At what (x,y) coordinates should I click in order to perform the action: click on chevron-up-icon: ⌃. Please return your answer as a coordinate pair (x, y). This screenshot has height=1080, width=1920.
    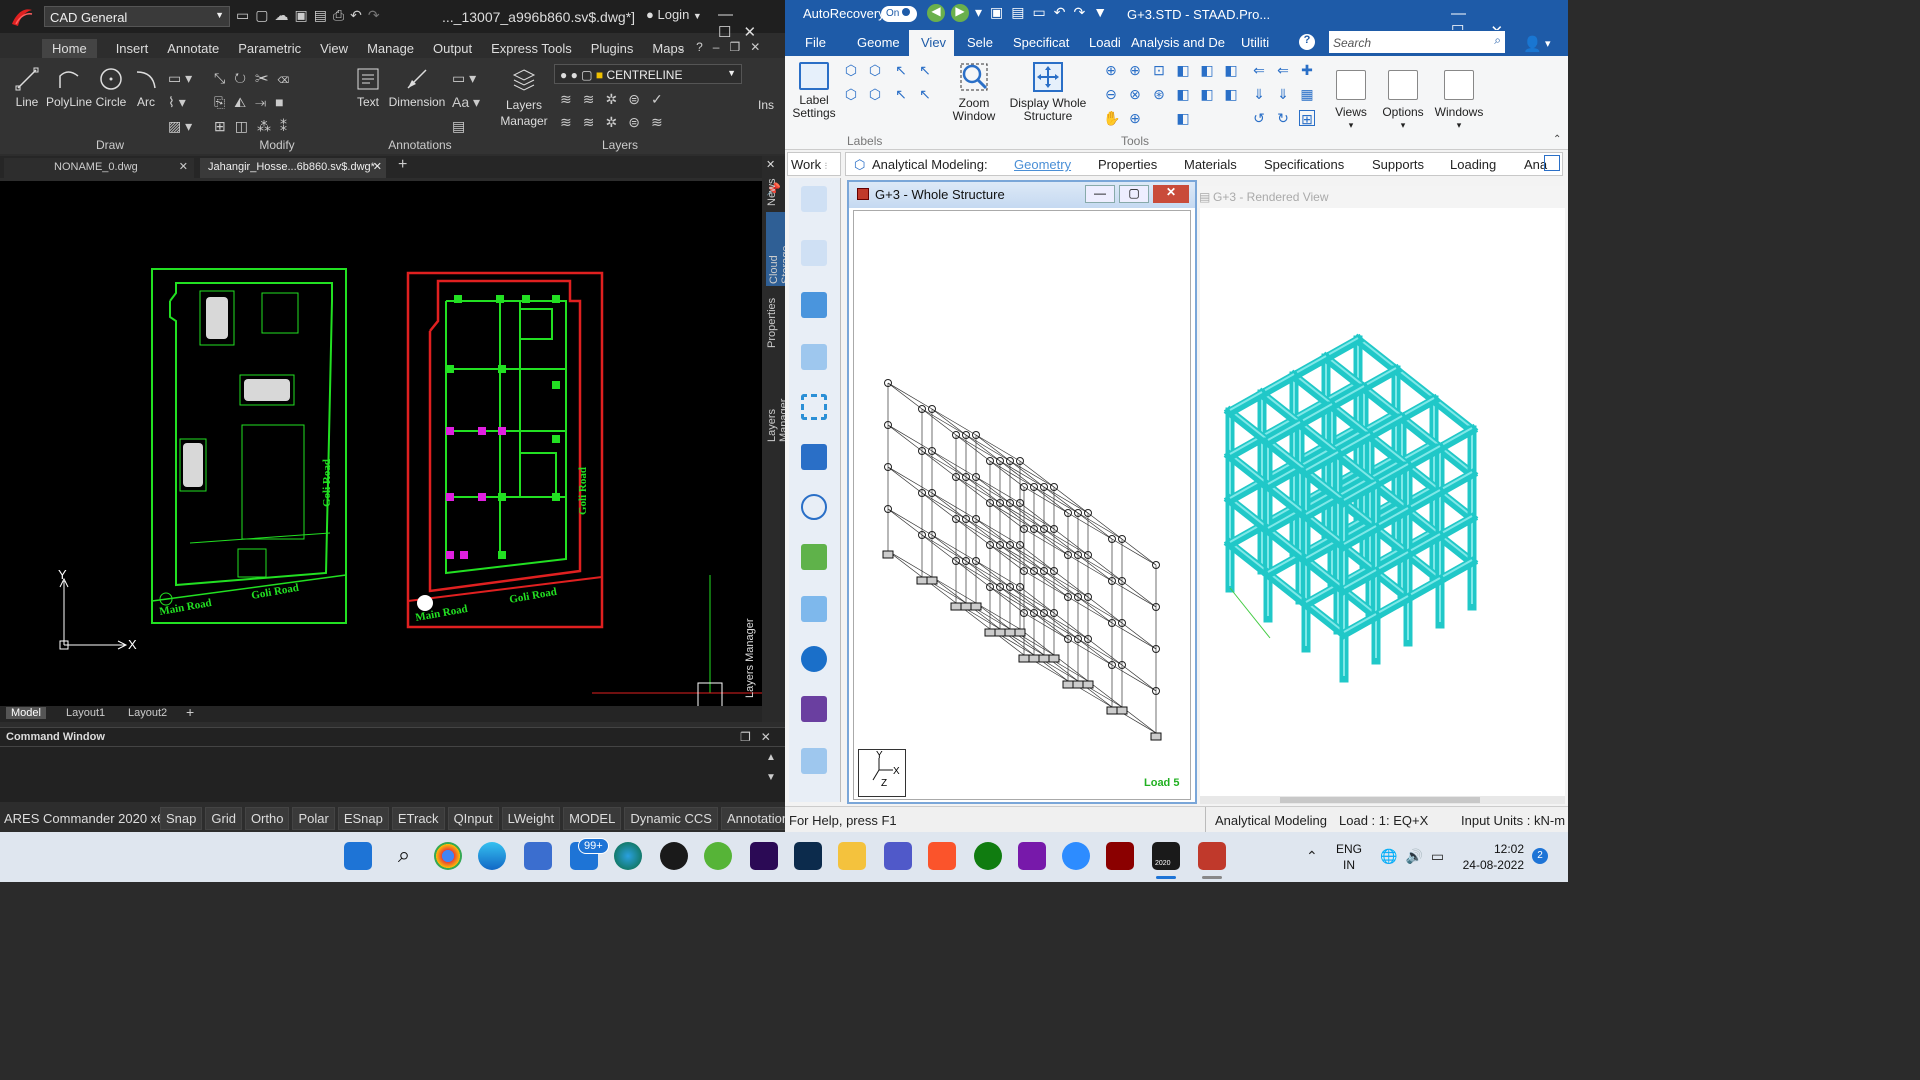
    Looking at the image, I should click on (1312, 856).